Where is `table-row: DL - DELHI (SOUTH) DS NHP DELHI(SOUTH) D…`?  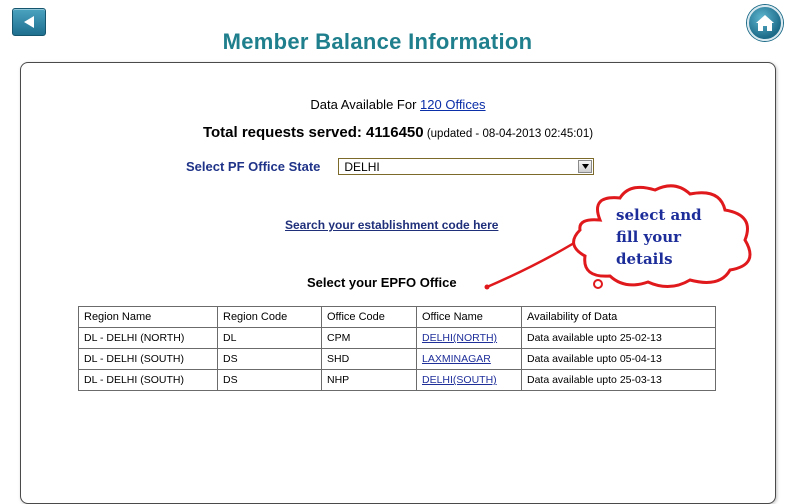 table-row: DL - DELHI (SOUTH) DS NHP DELHI(SOUTH) D… is located at coordinates (397, 380).